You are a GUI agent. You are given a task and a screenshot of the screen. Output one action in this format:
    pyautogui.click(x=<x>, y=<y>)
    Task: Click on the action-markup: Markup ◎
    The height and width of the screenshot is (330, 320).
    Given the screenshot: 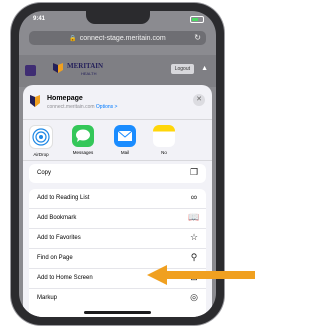 What is the action you would take?
    pyautogui.click(x=117, y=298)
    